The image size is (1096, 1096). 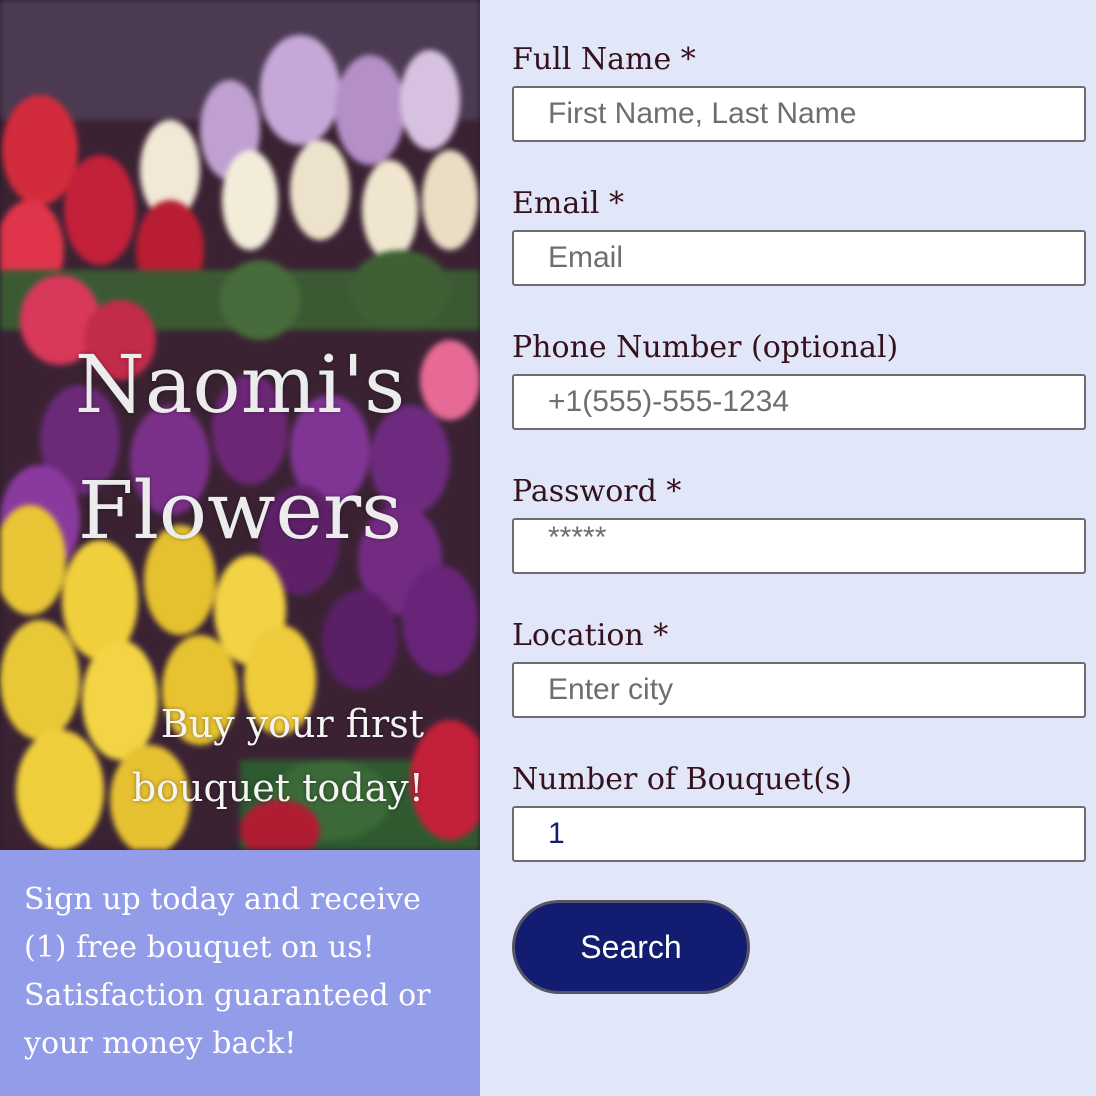 I want to click on password-input, so click(x=799, y=546).